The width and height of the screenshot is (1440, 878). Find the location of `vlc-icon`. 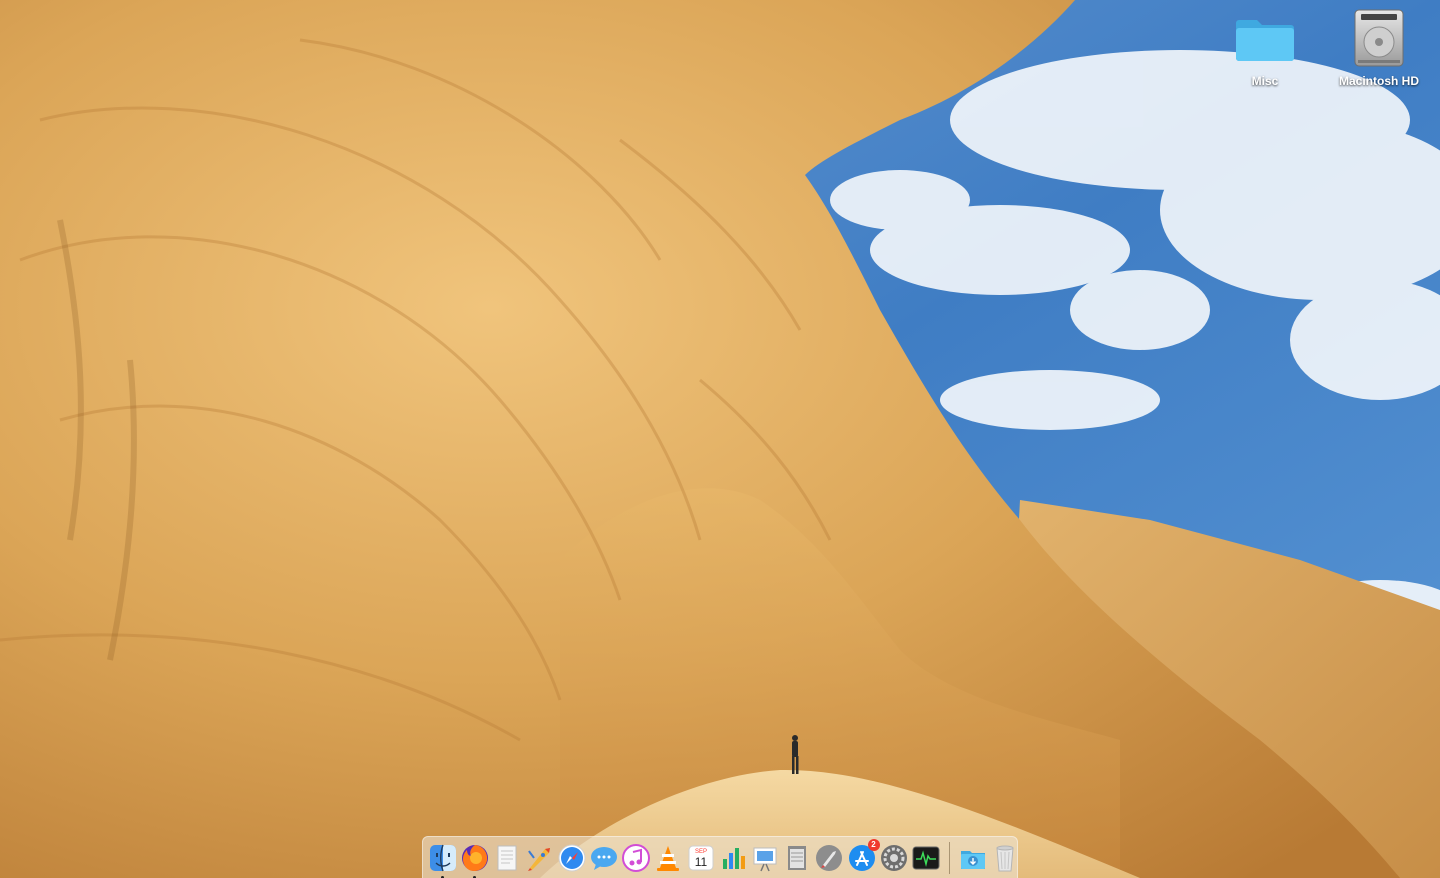

vlc-icon is located at coordinates (668, 858).